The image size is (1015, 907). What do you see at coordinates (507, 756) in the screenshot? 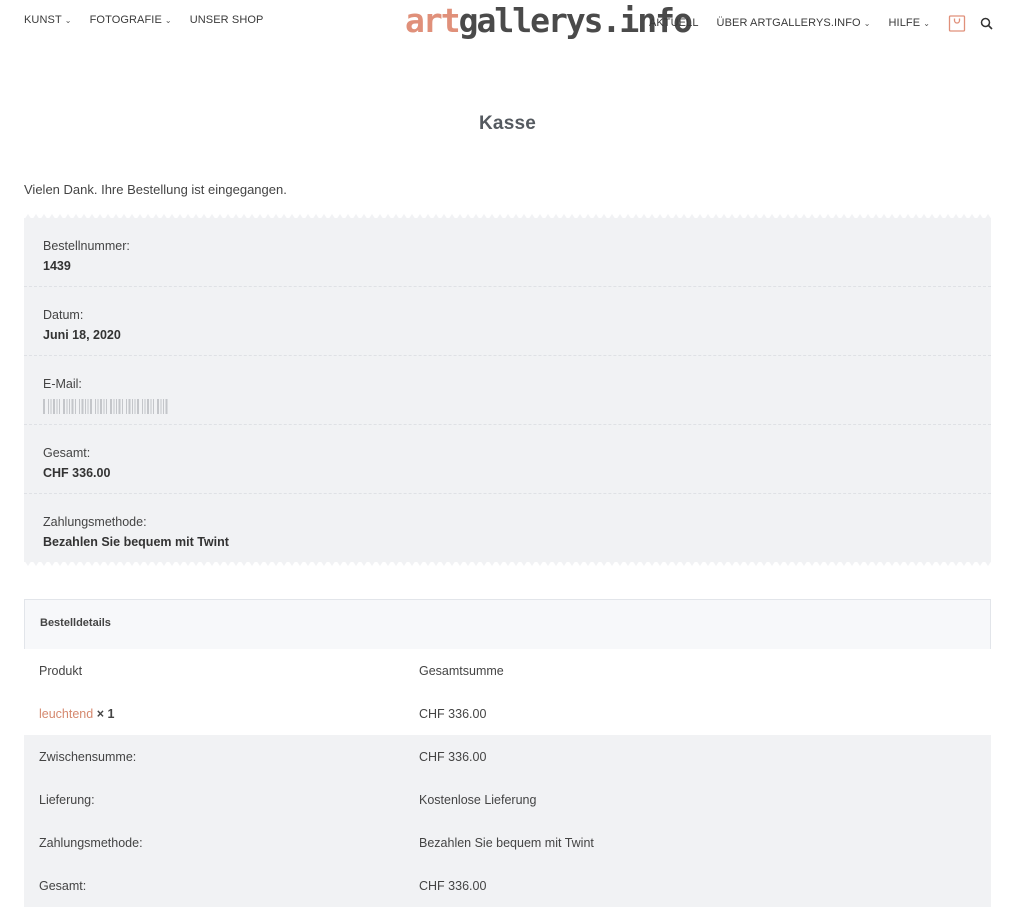
I see `table-row-subtotal: Zwischensumme: CHF 336.00` at bounding box center [507, 756].